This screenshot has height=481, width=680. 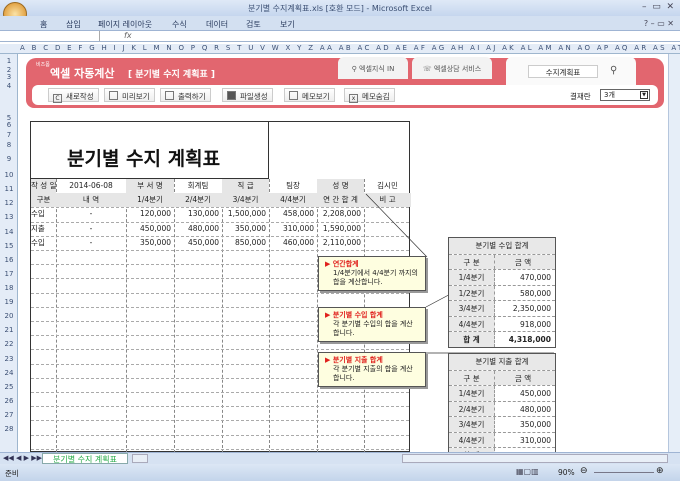 What do you see at coordinates (340, 458) in the screenshot?
I see `sheet-tab-bar: ◀◀ ◀ ▶ ▶▶ 분기별 수지 계획표` at bounding box center [340, 458].